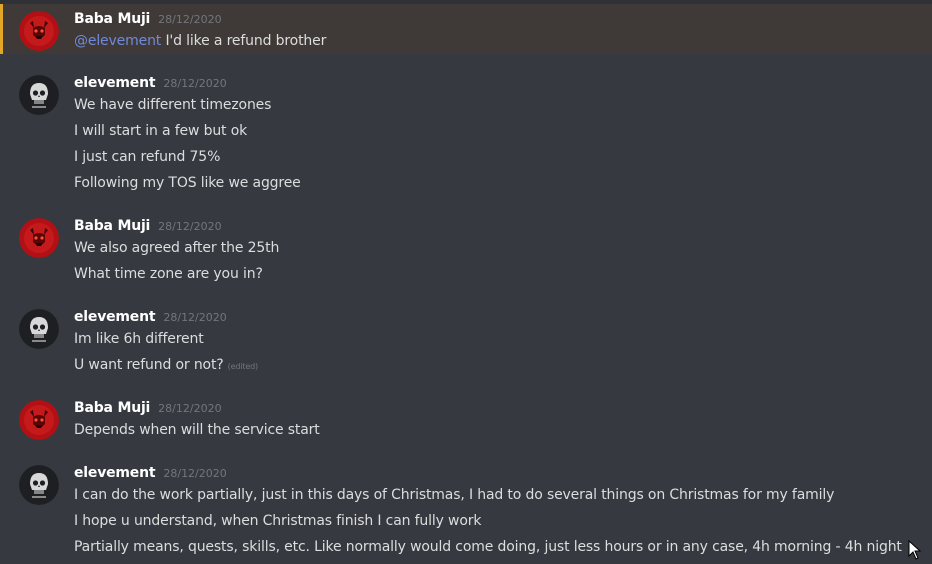  I want to click on message-line: @elevement I'd like a refund brother, so click(200, 41).